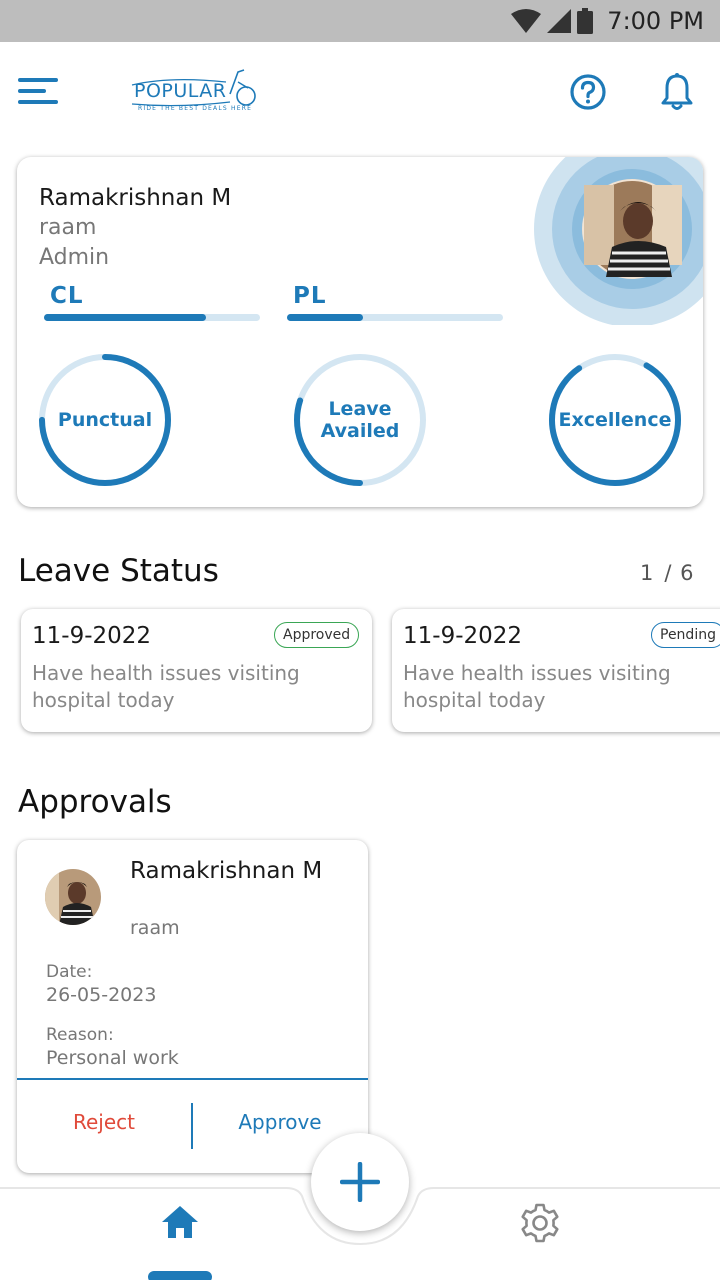 The width and height of the screenshot is (720, 1280). What do you see at coordinates (112, 1058) in the screenshot?
I see `approval-reason-value: Personal work` at bounding box center [112, 1058].